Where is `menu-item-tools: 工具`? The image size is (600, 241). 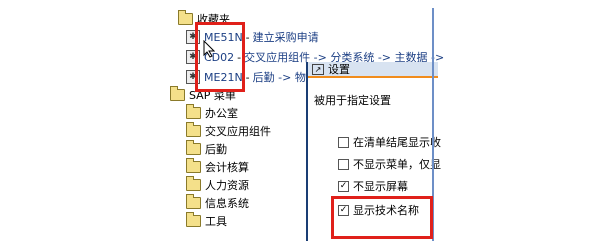
menu-item-tools: 工具 is located at coordinates (206, 221).